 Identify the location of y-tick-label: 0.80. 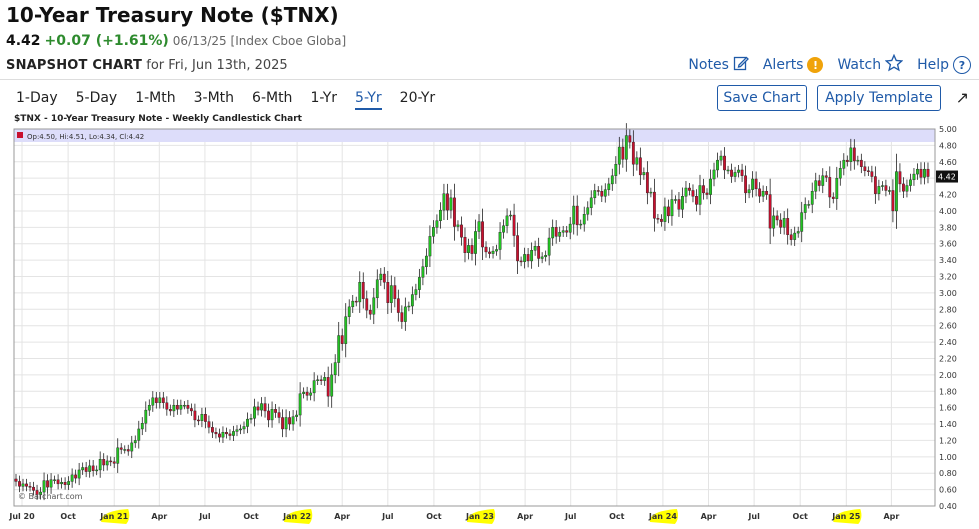
(948, 473).